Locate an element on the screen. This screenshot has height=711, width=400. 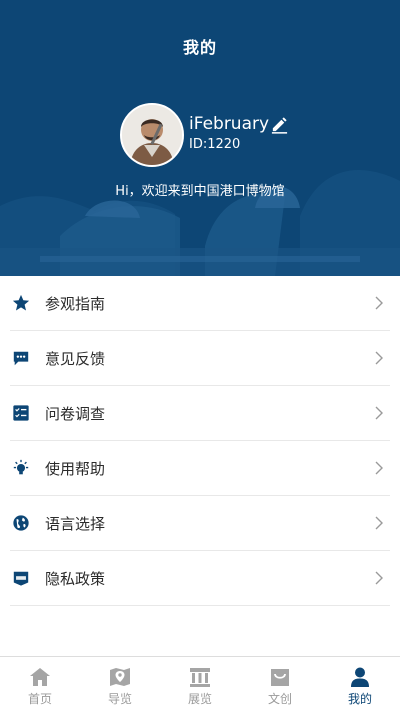
tab-home: 首页 is located at coordinates (40, 684).